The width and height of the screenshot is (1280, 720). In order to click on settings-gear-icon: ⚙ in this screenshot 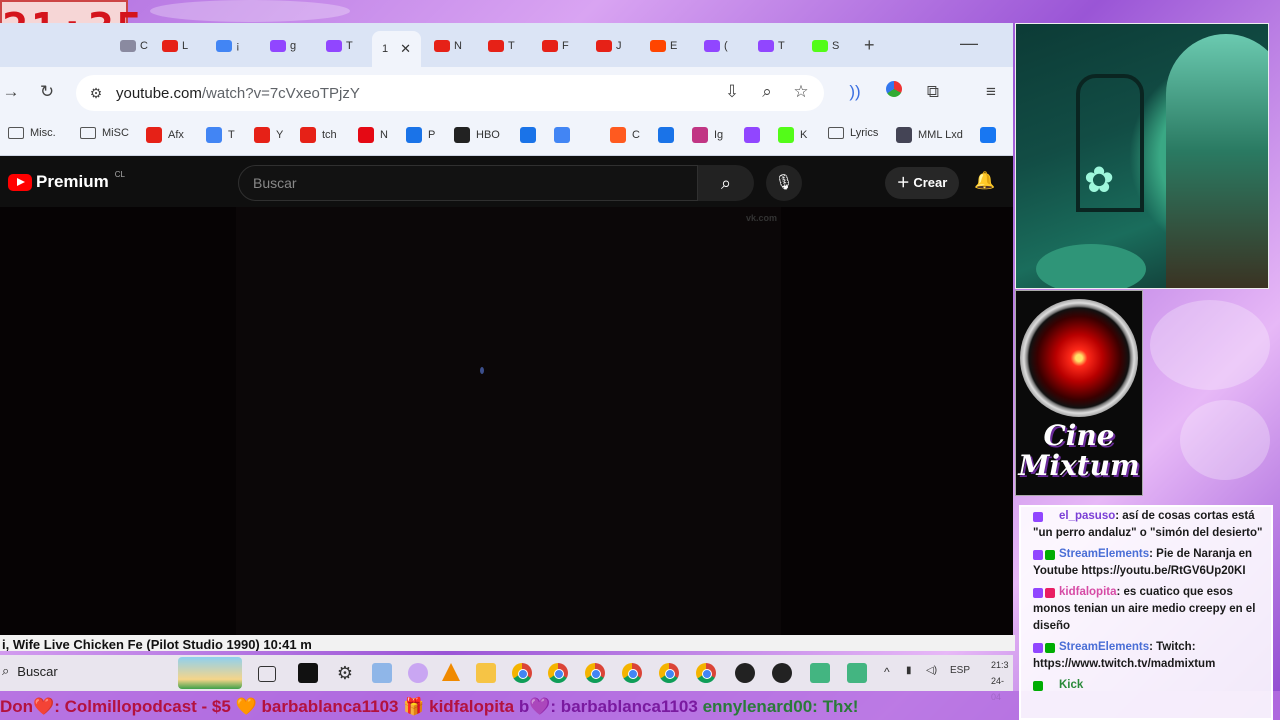, I will do `click(345, 673)`.